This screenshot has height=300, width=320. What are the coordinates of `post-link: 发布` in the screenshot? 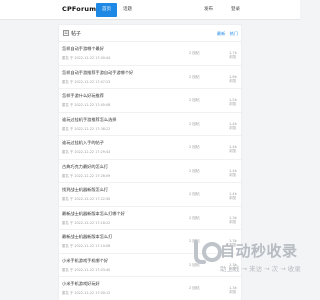 It's located at (208, 9).